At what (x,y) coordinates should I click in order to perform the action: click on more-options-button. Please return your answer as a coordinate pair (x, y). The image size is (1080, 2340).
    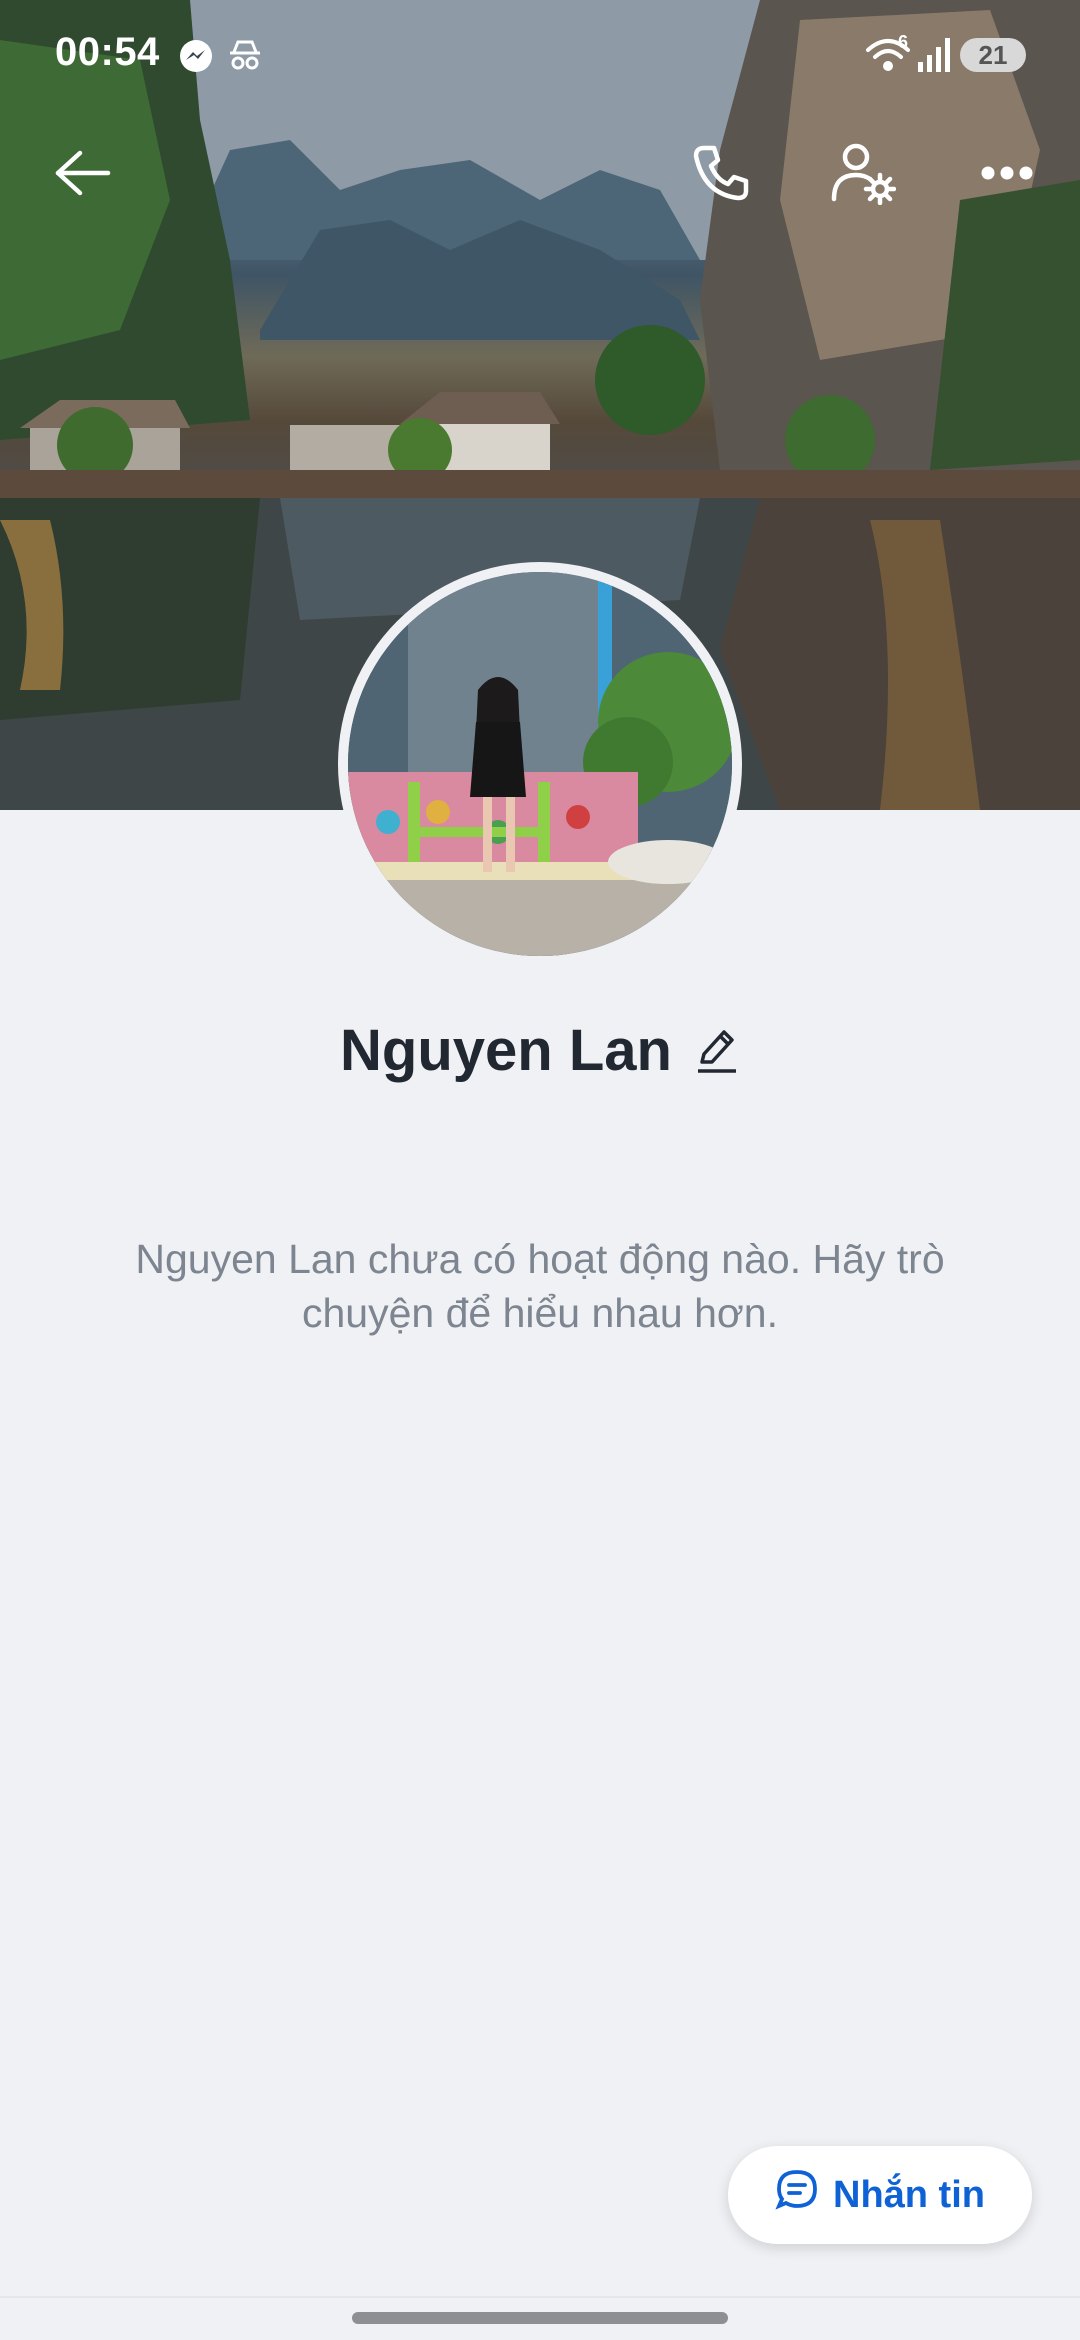
    Looking at the image, I should click on (1007, 175).